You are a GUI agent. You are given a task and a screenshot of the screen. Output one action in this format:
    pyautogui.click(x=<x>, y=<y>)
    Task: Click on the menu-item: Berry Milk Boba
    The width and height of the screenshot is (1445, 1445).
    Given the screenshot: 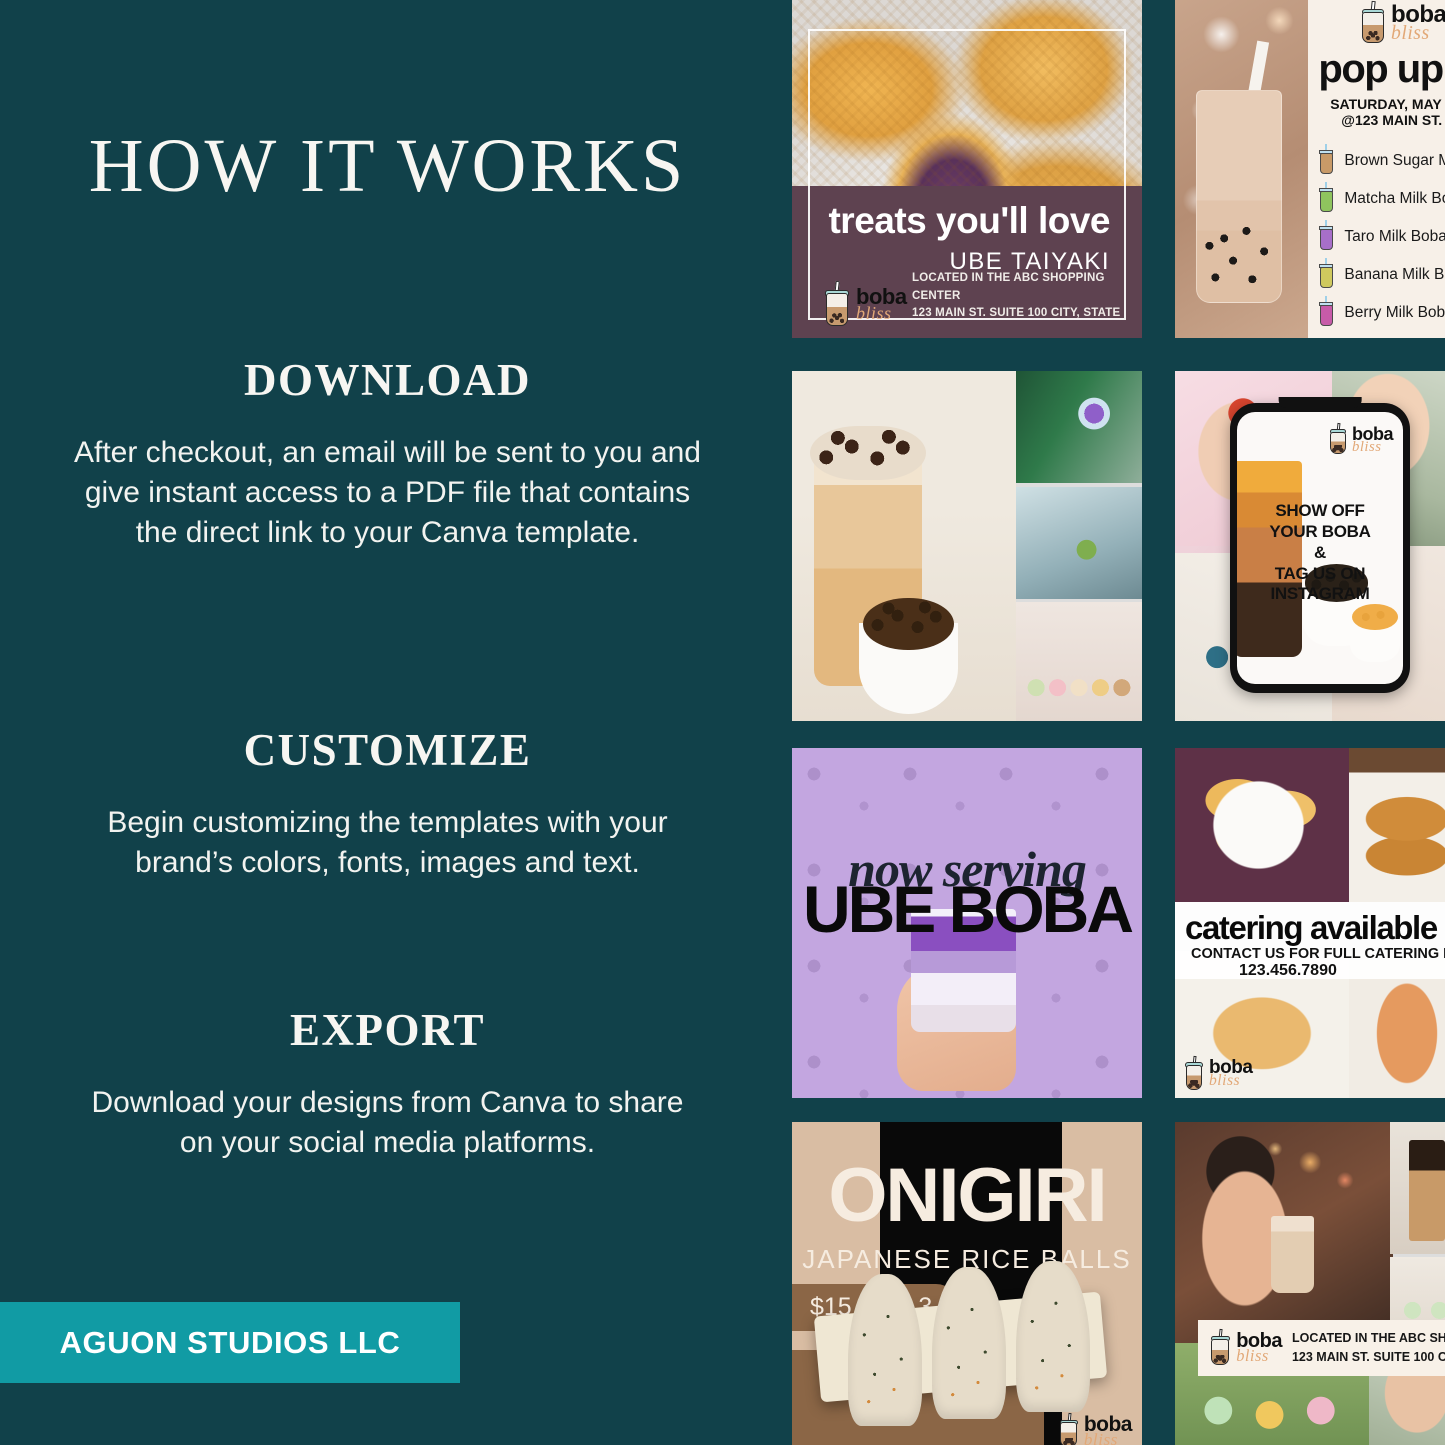 What is the action you would take?
    pyautogui.click(x=1381, y=313)
    